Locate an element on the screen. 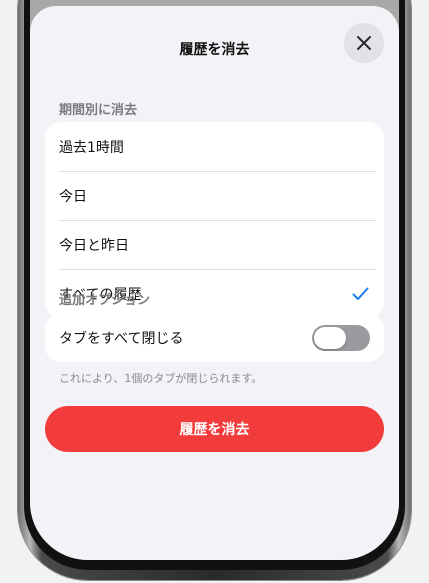 The height and width of the screenshot is (583, 429). checkmark-icon is located at coordinates (360, 293).